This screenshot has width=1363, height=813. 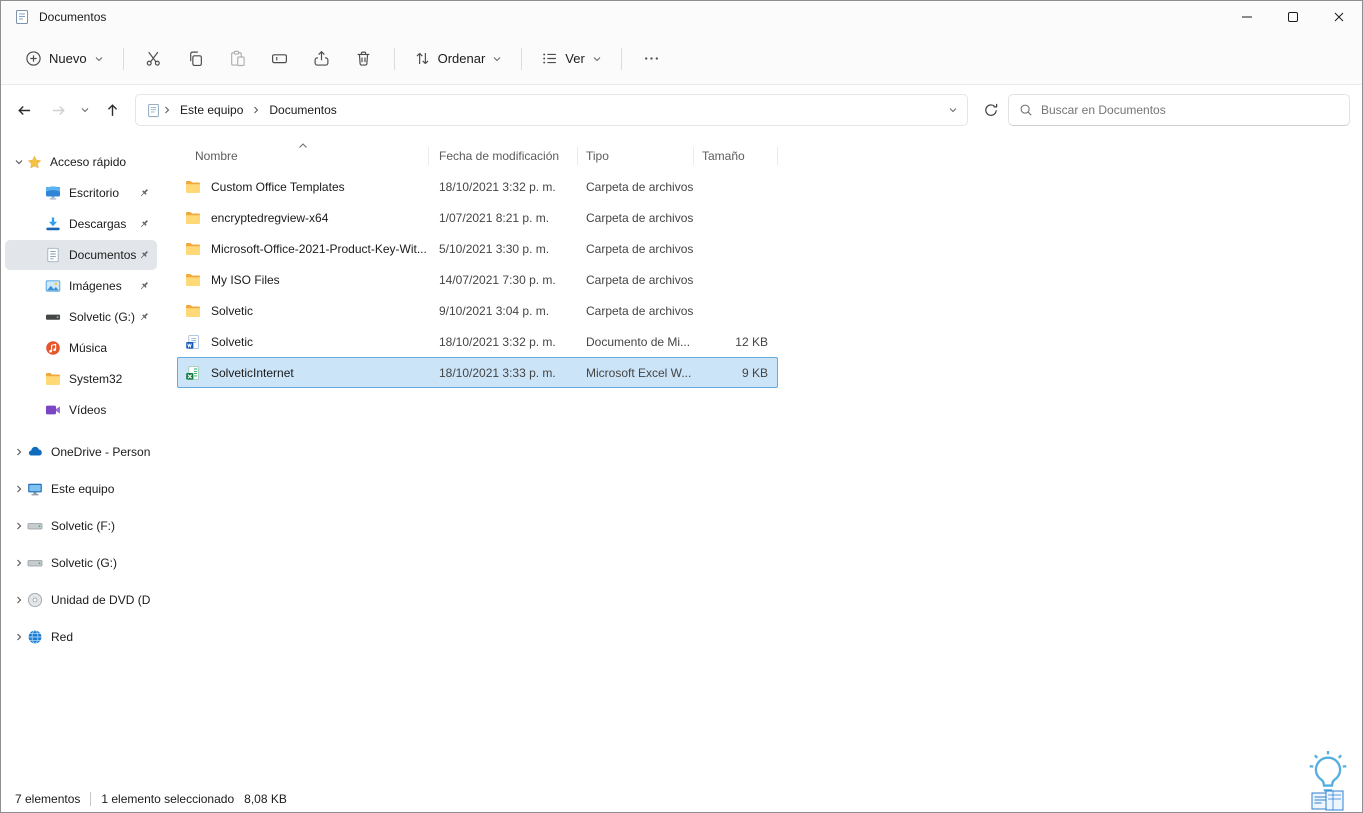 I want to click on sidebar-item-solvetic-g: Solvetic (G:), so click(x=81, y=317).